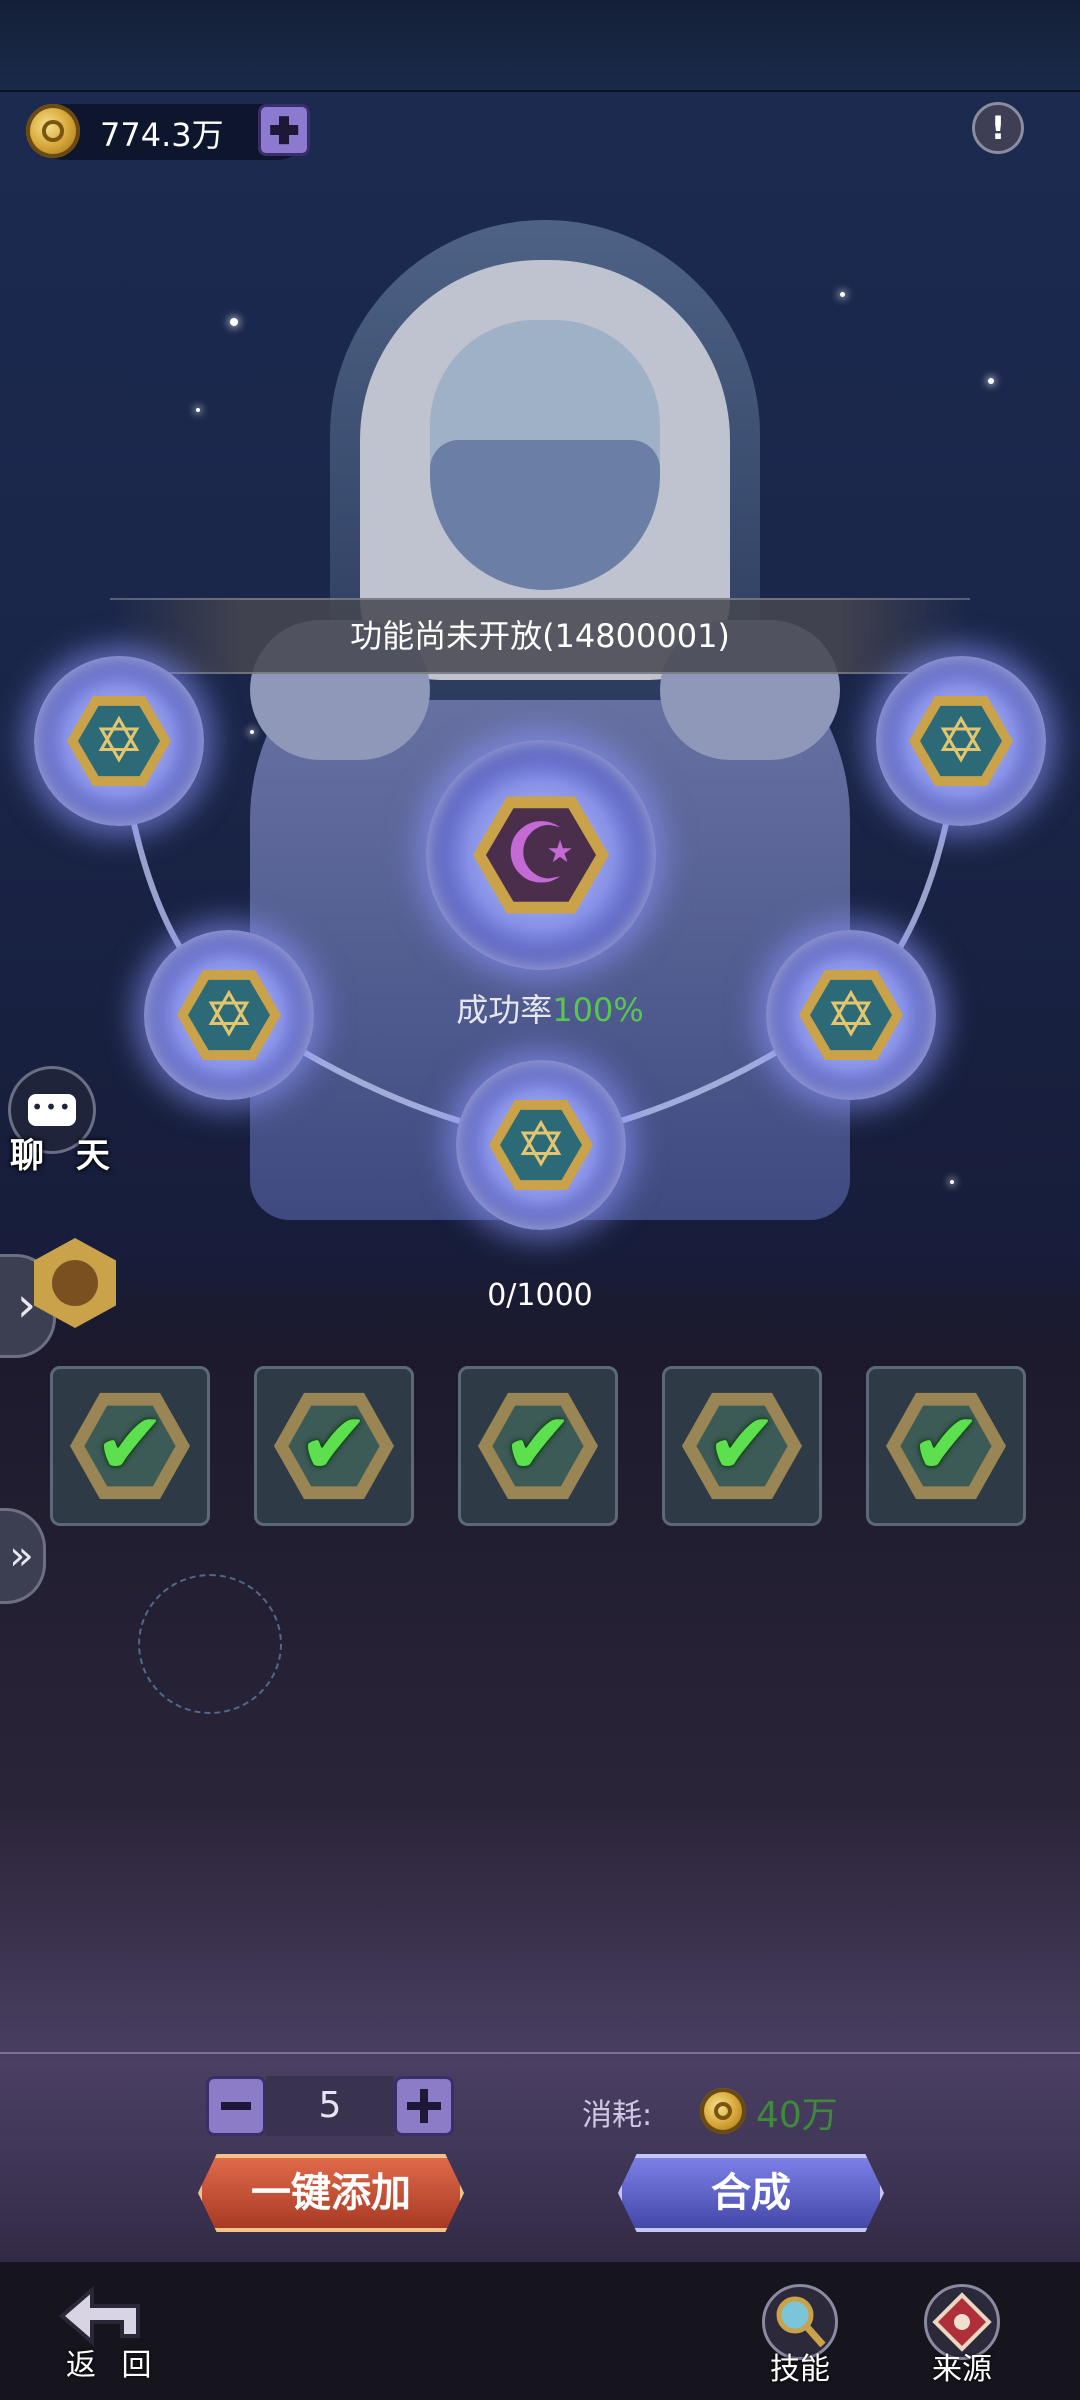 This screenshot has height=2400, width=1080. I want to click on success-rate-value: 100%, so click(598, 1010).